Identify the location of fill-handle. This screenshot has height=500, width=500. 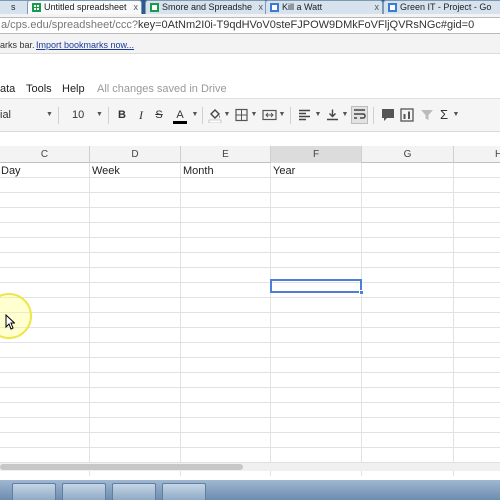
(361, 292).